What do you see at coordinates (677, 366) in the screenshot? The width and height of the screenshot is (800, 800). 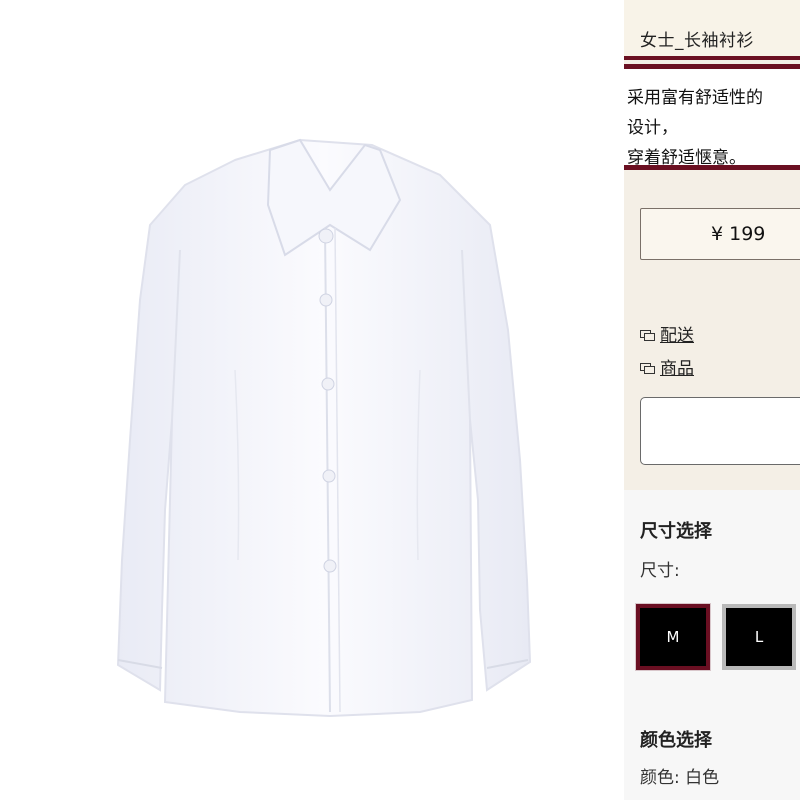 I see `link-label: 商品` at bounding box center [677, 366].